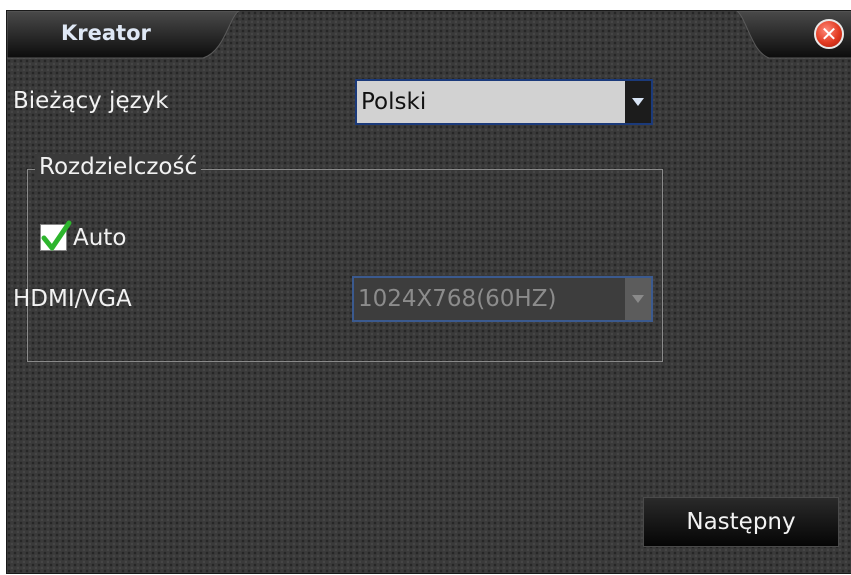 This screenshot has height=575, width=851. I want to click on resolution-group-title: Rozdzielczość, so click(118, 167).